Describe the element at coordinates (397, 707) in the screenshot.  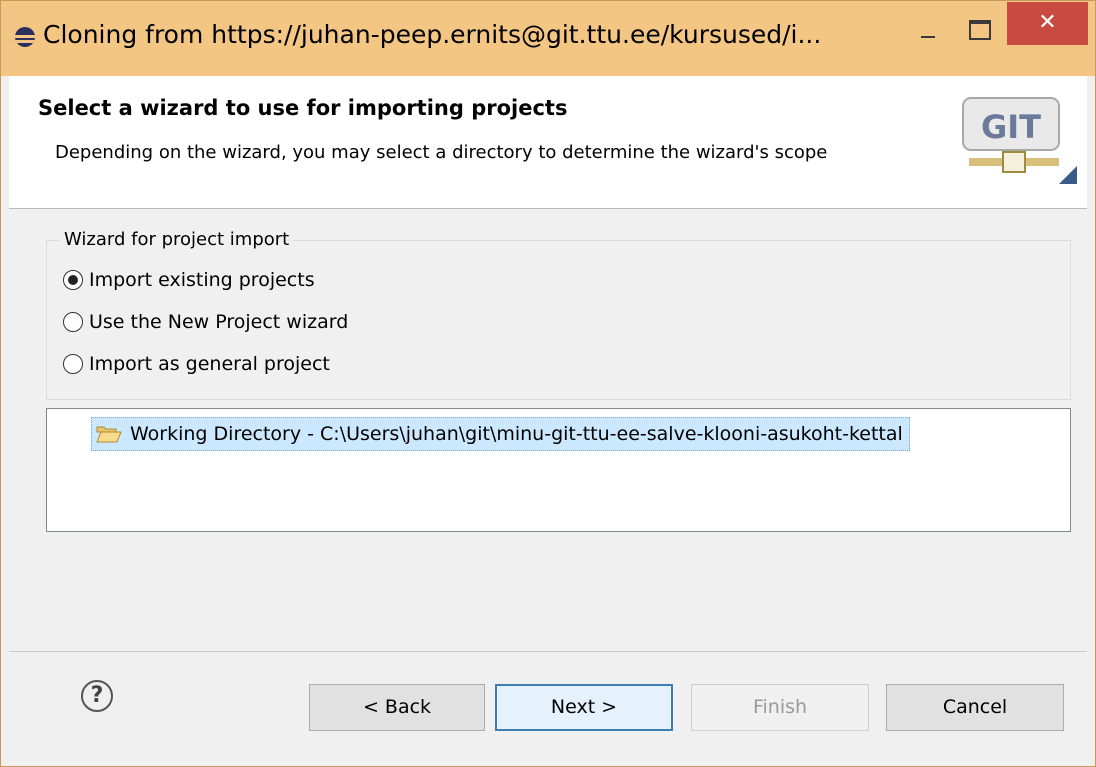
I see `back-button: < Back` at that location.